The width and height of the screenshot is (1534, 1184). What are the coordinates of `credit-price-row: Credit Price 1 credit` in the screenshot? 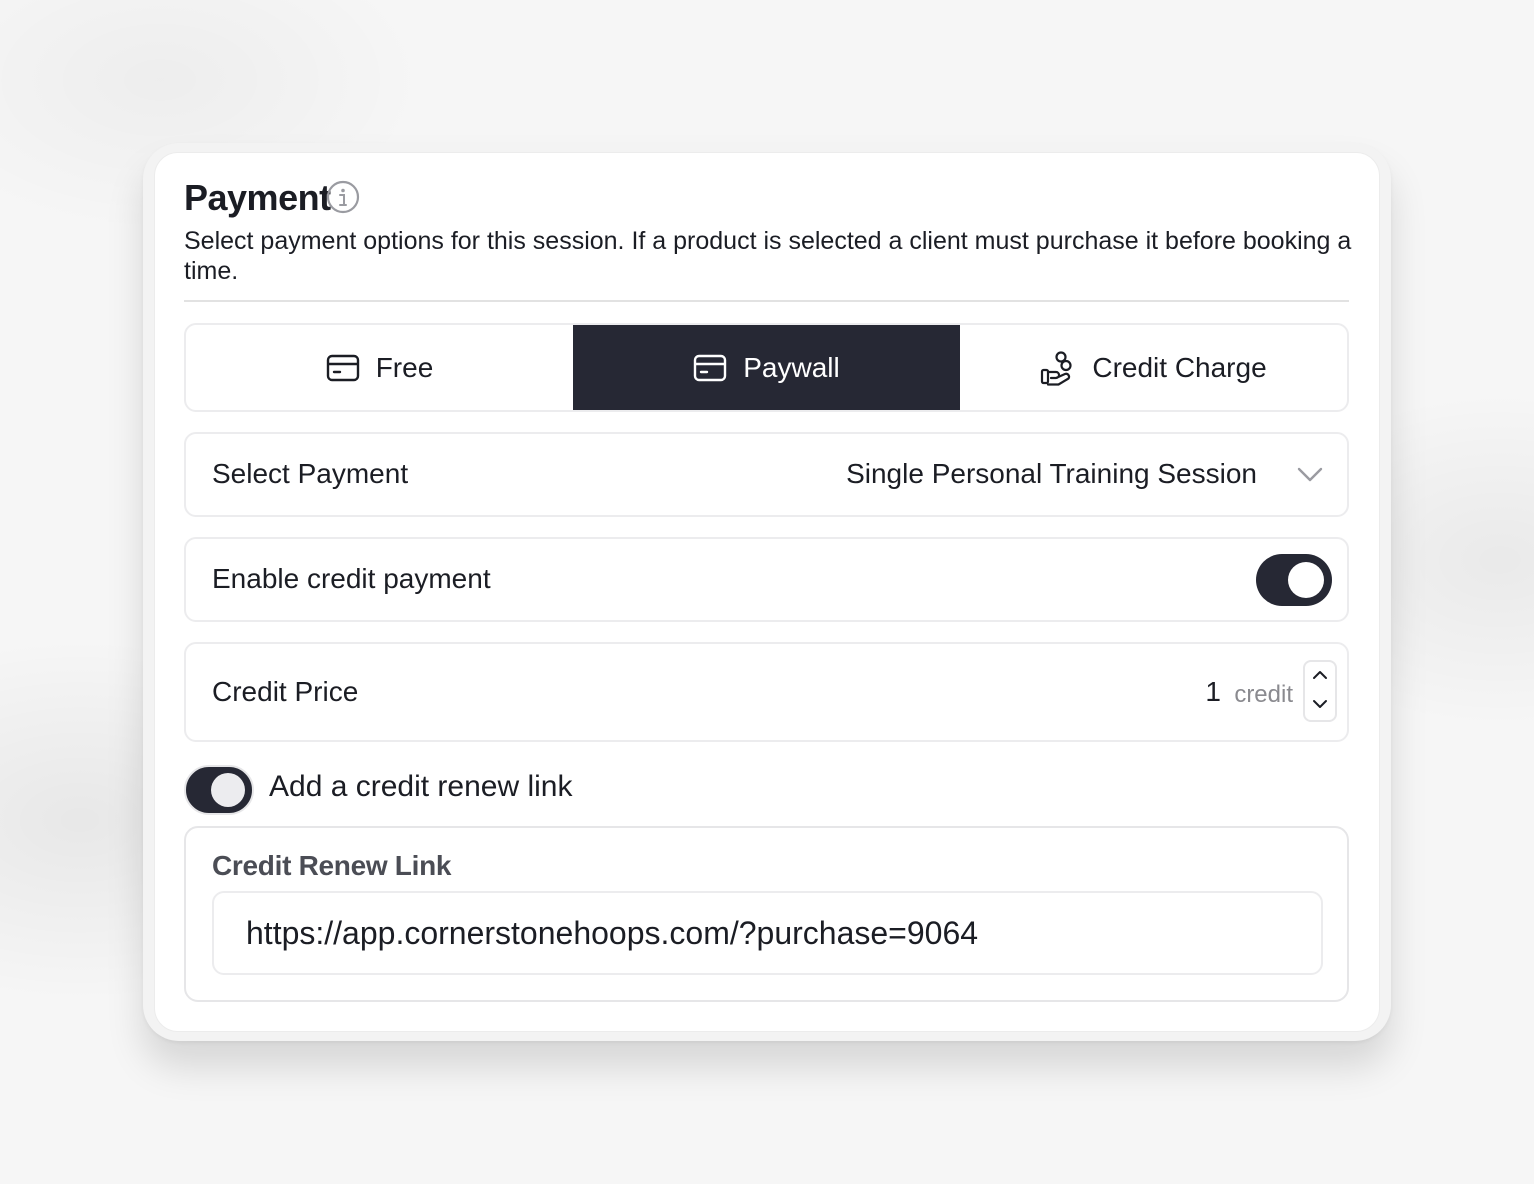 It's located at (766, 692).